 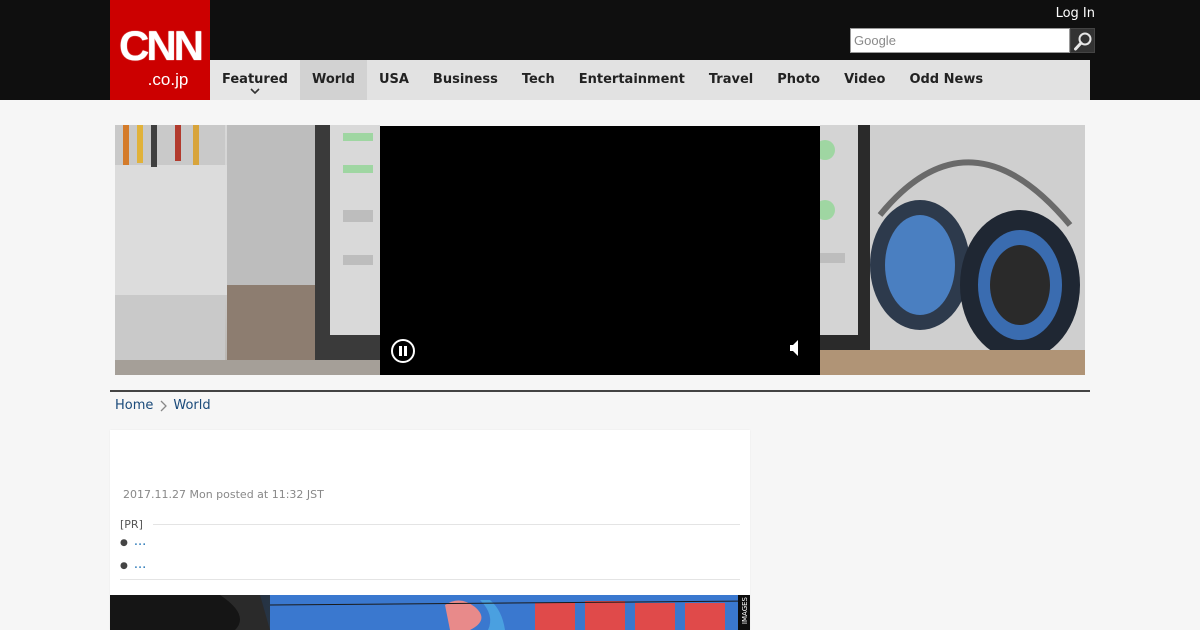 I want to click on cnn-logo: CNN .co.jp, so click(x=160, y=50).